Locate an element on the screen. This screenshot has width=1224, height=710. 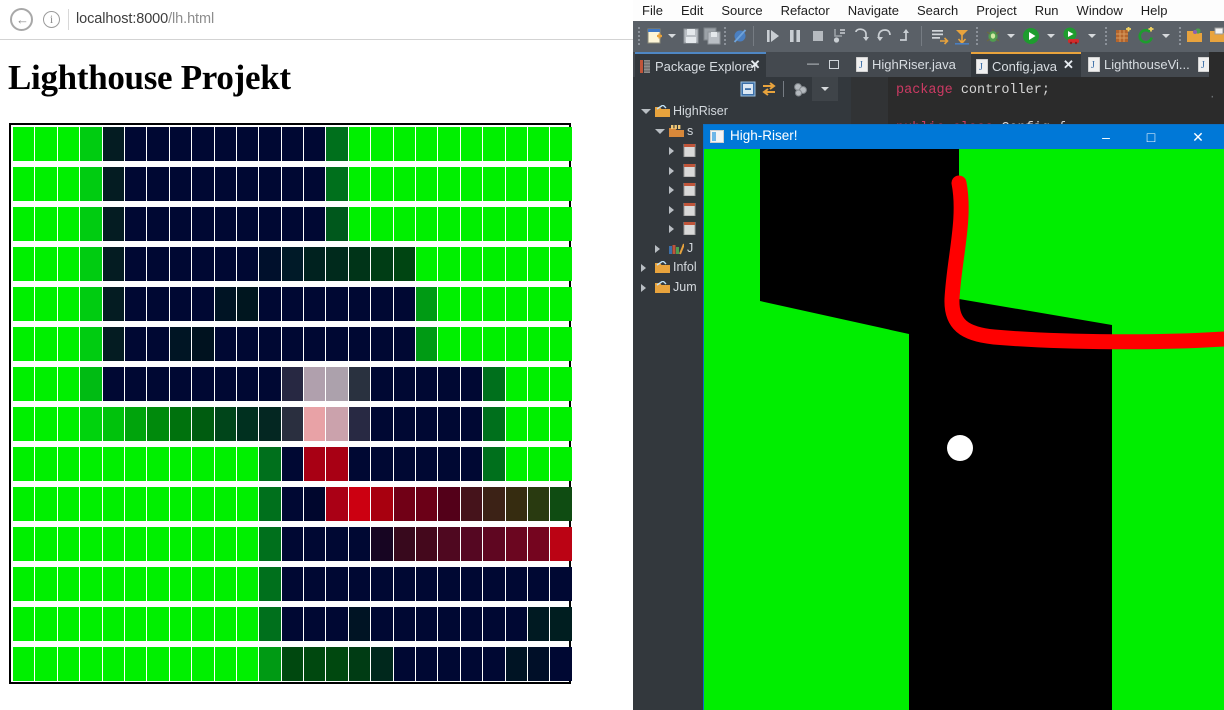
view-menu-caret is located at coordinates (825, 89).